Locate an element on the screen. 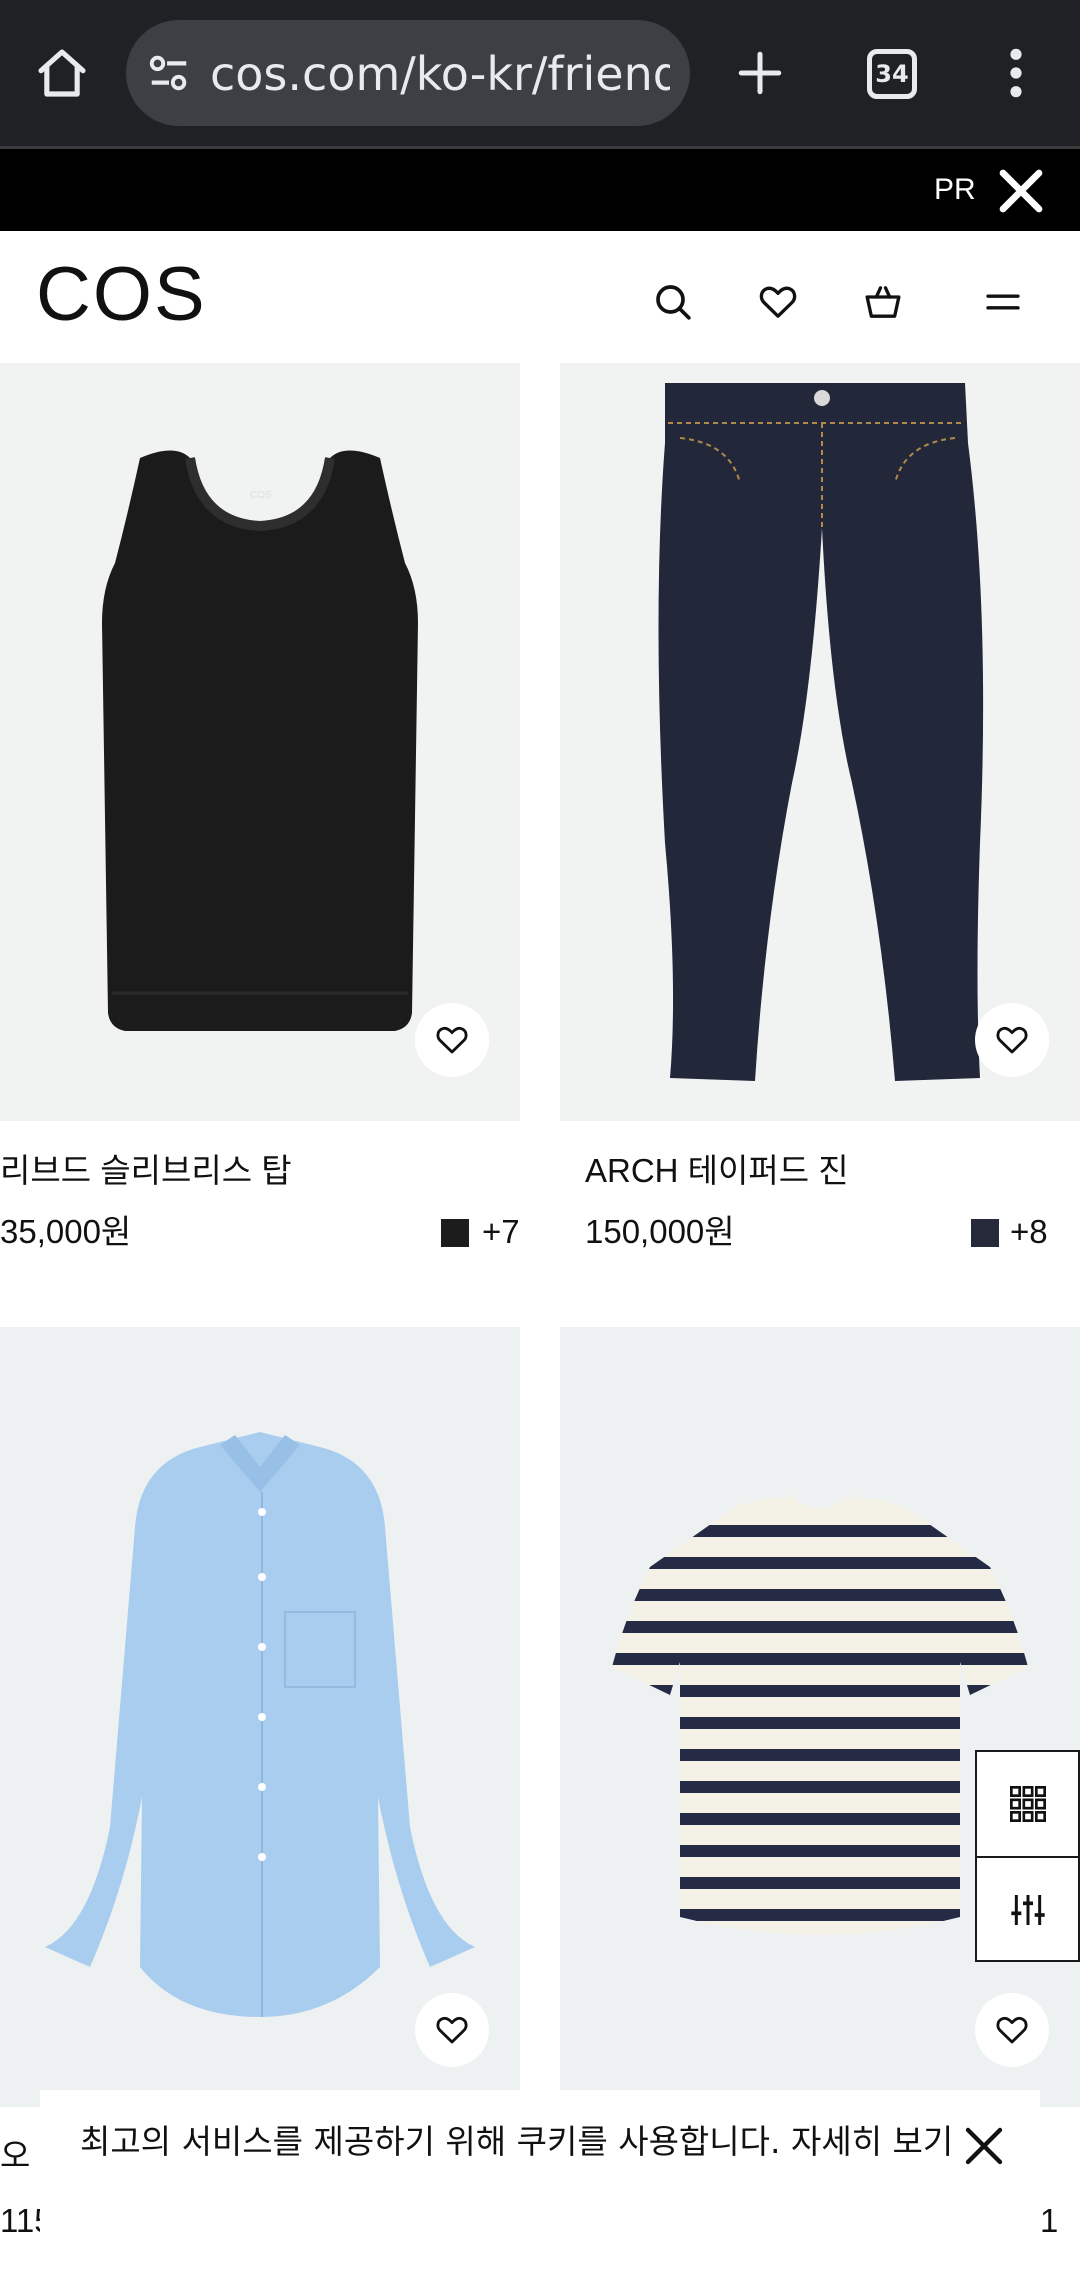 Image resolution: width=1080 pixels, height=2284 pixels. new-tab-button is located at coordinates (760, 73).